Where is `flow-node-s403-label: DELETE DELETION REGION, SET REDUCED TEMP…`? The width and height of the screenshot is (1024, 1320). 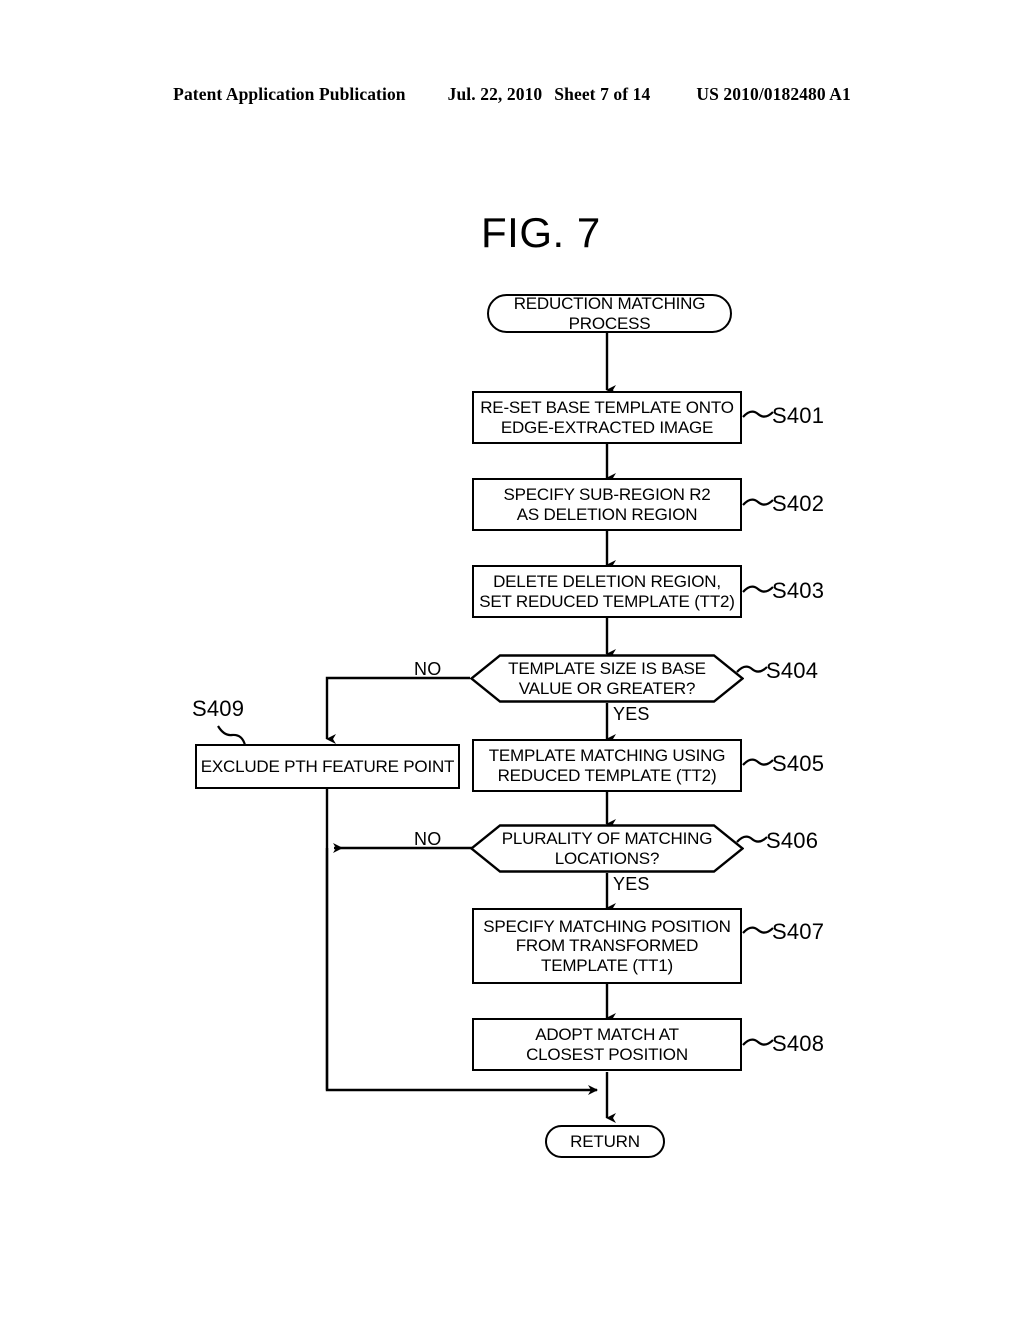 flow-node-s403-label: DELETE DELETION REGION, SET REDUCED TEMP… is located at coordinates (607, 591).